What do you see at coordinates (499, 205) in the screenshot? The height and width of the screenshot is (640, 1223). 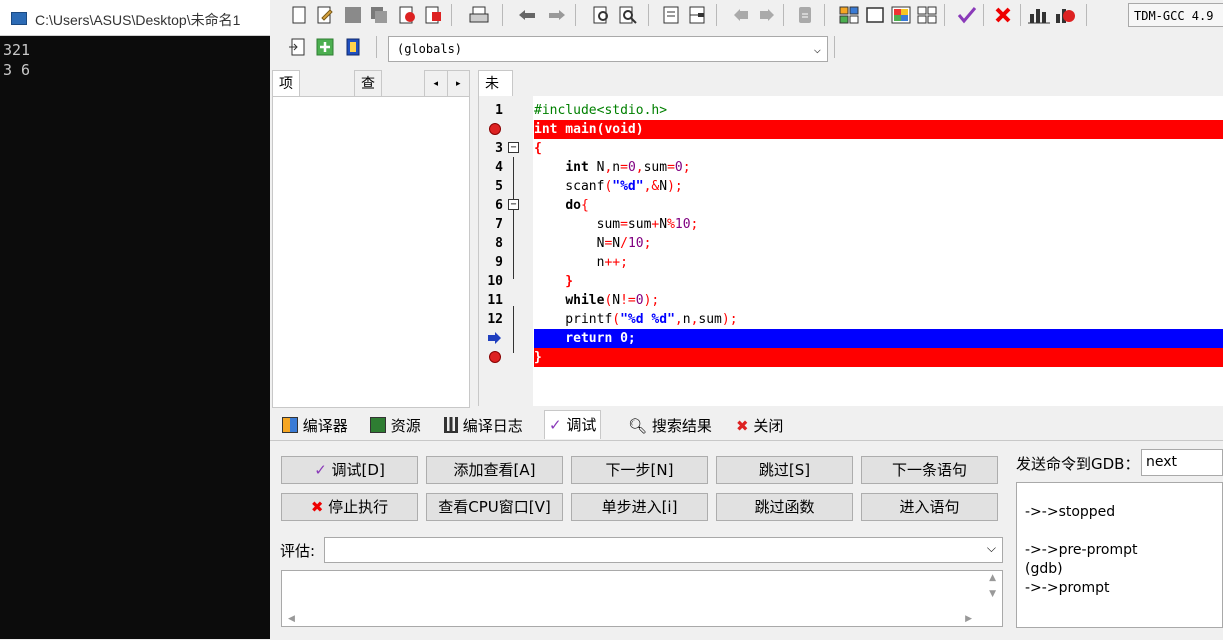 I see `line-number: 6` at bounding box center [499, 205].